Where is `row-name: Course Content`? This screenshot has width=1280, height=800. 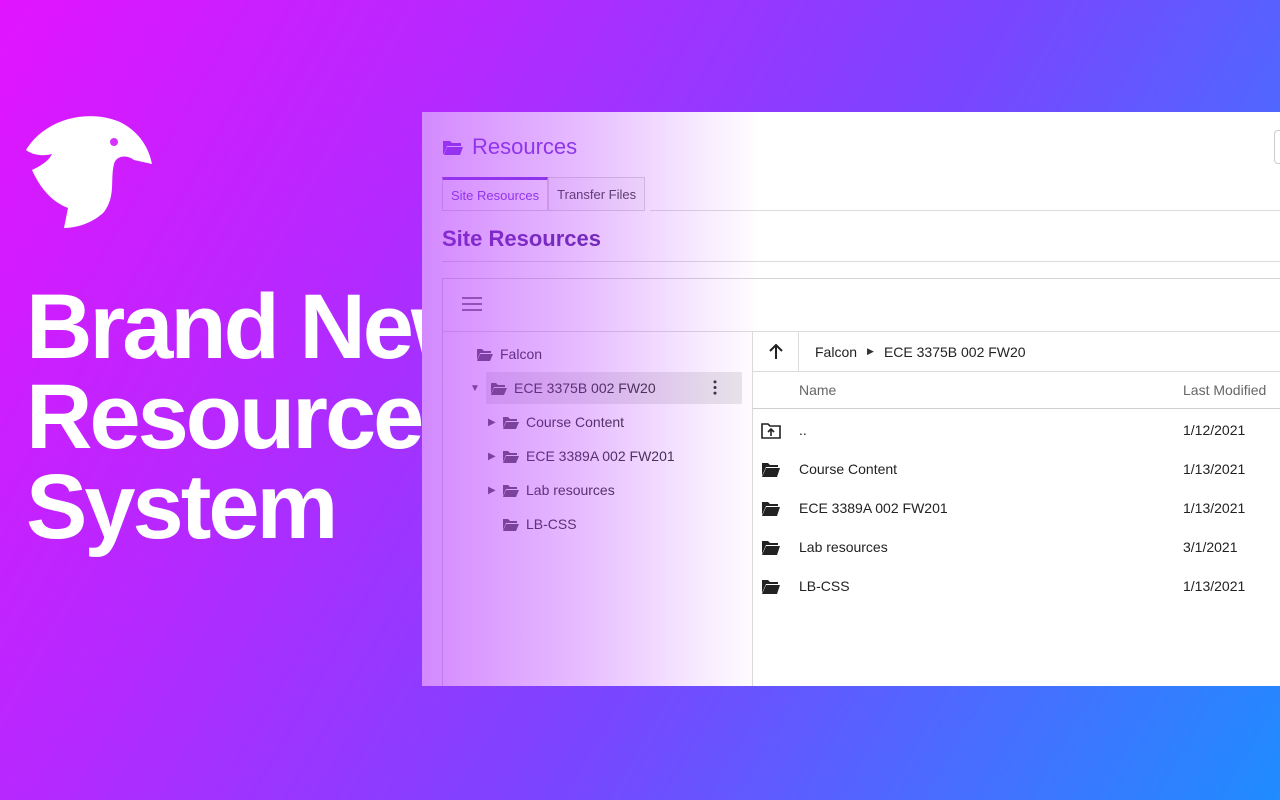 row-name: Course Content is located at coordinates (848, 469).